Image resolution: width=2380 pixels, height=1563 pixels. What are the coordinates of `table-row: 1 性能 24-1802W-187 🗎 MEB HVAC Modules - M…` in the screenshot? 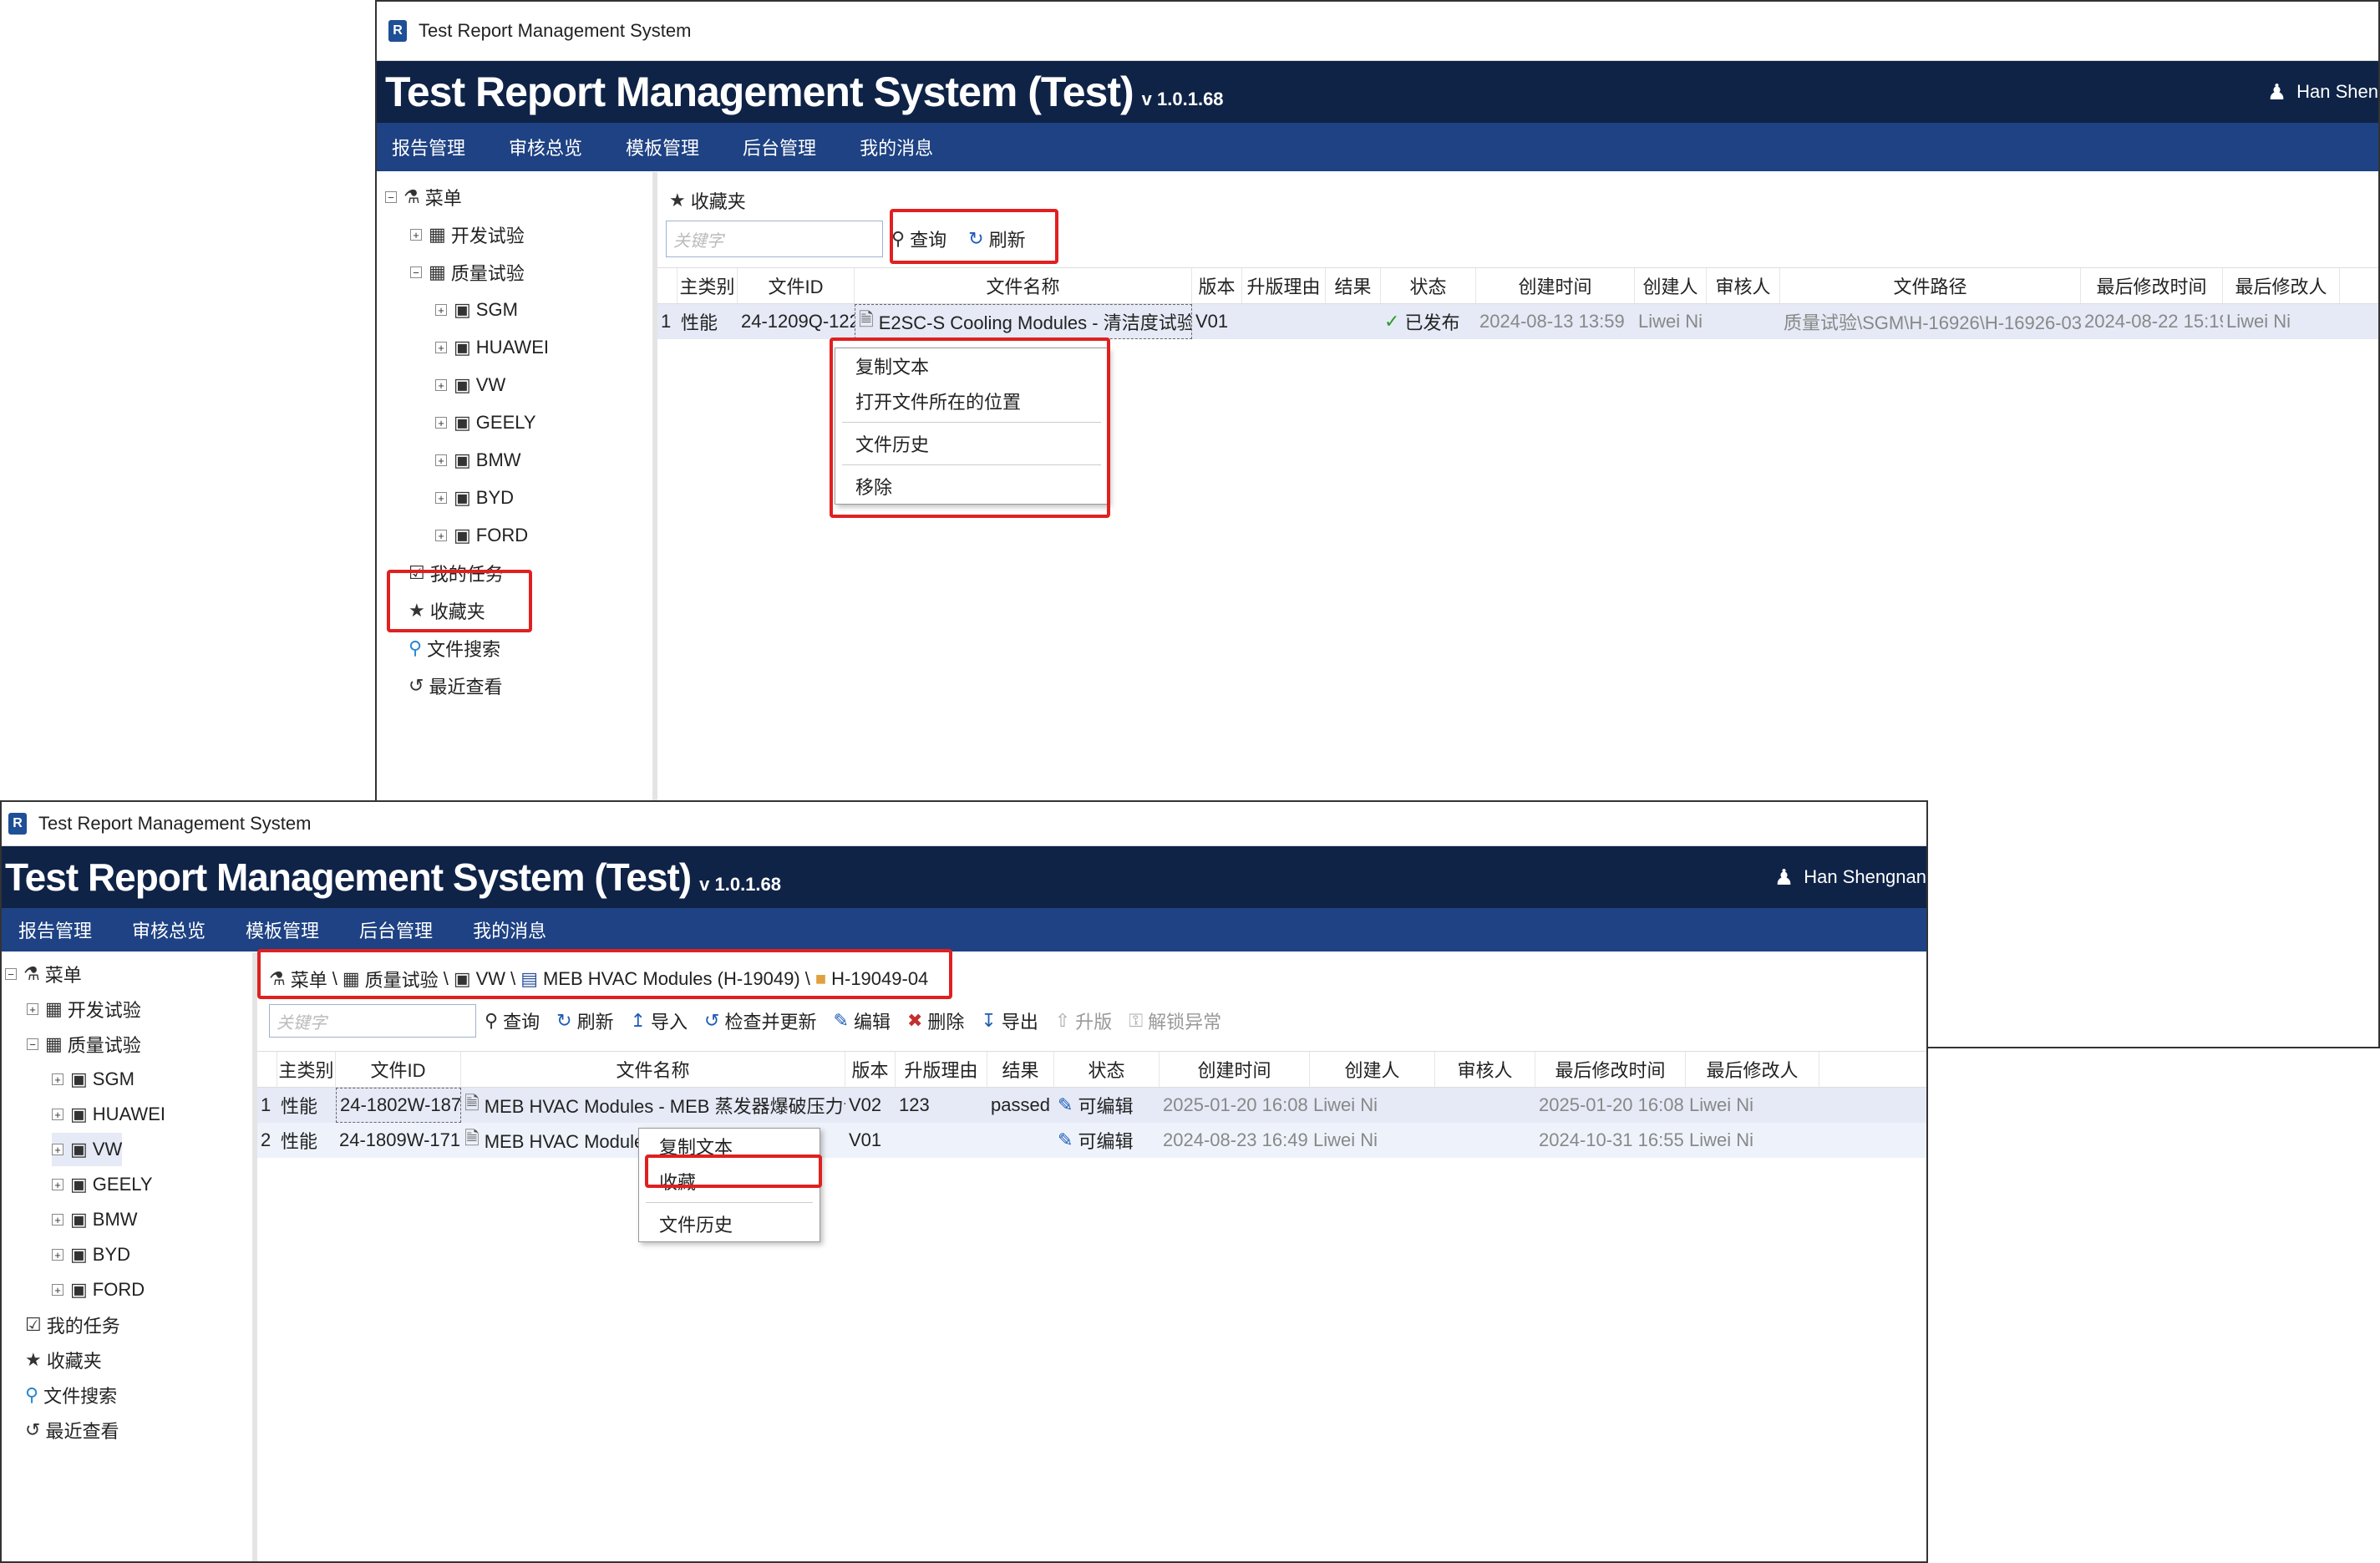 It's located at (1091, 1105).